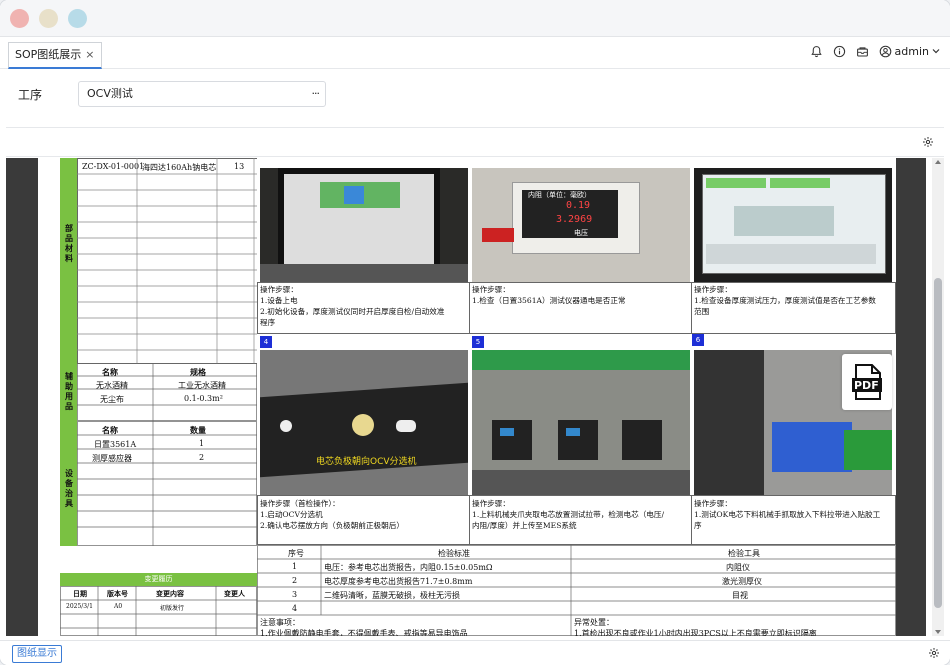 This screenshot has width=950, height=665. What do you see at coordinates (19, 18) in the screenshot?
I see `close-window-button` at bounding box center [19, 18].